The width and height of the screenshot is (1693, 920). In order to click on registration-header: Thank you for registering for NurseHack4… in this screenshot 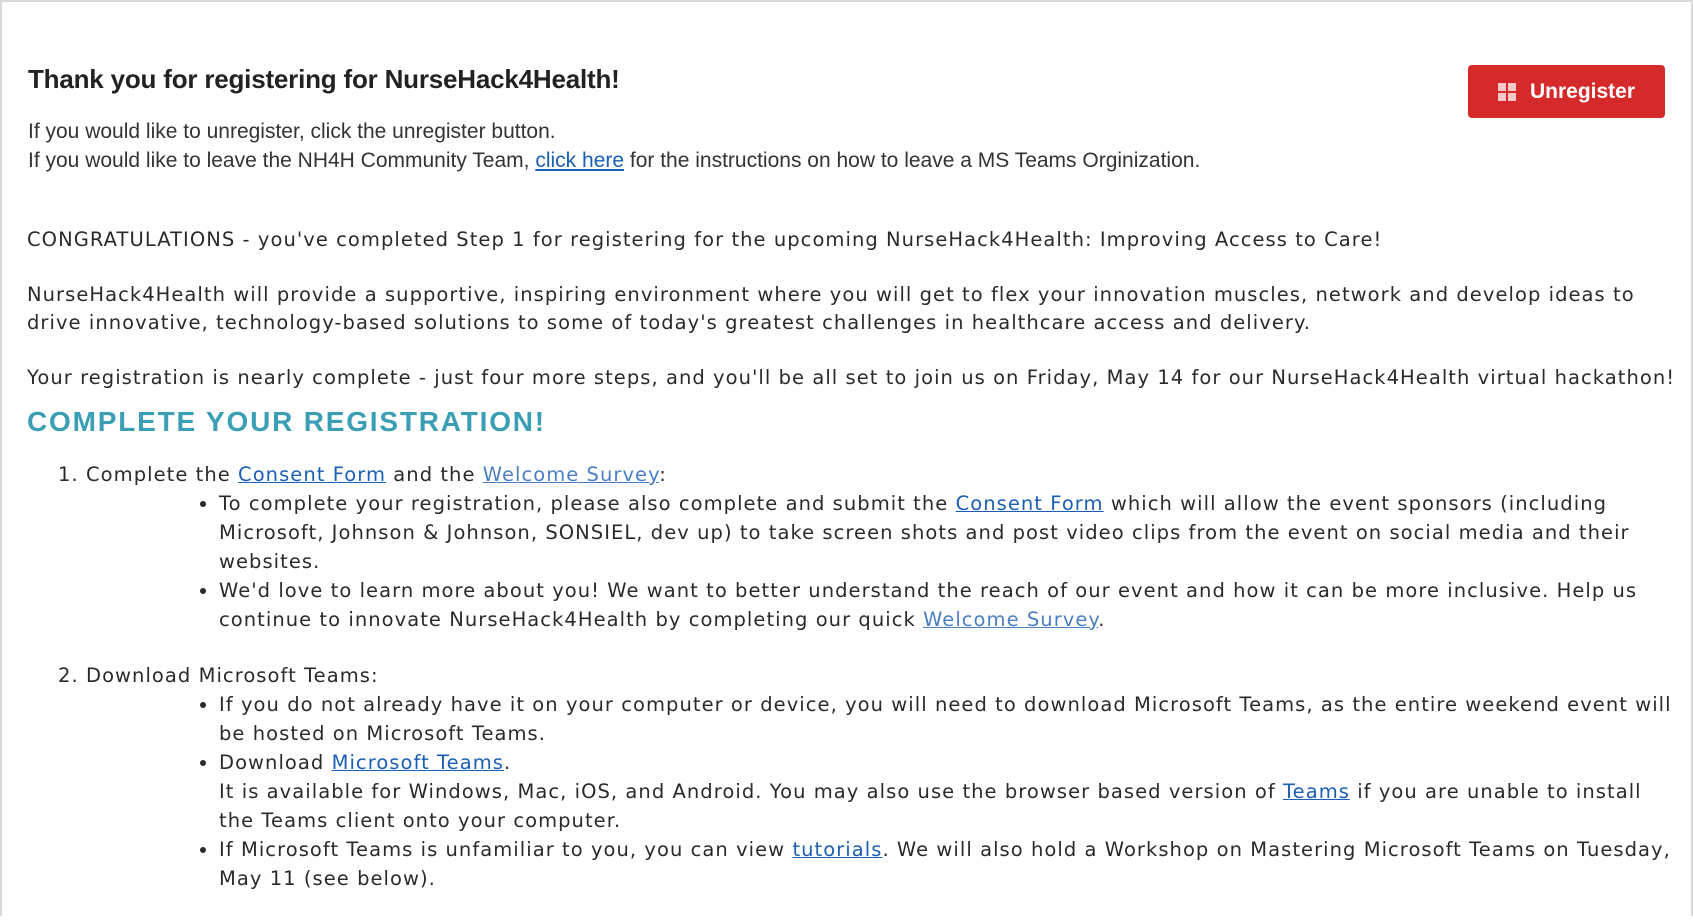, I will do `click(614, 119)`.